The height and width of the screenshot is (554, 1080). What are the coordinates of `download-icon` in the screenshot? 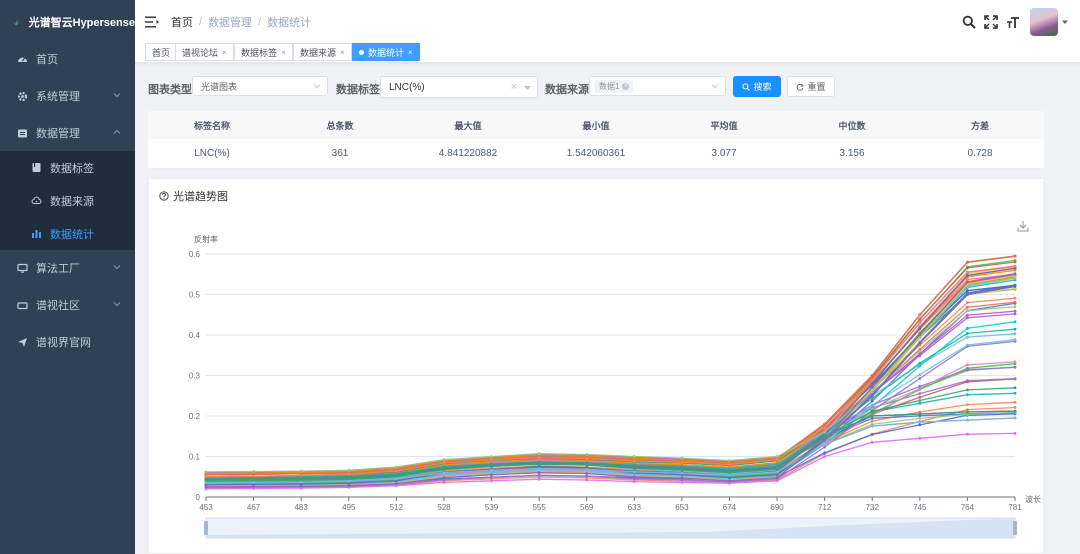 It's located at (1023, 226).